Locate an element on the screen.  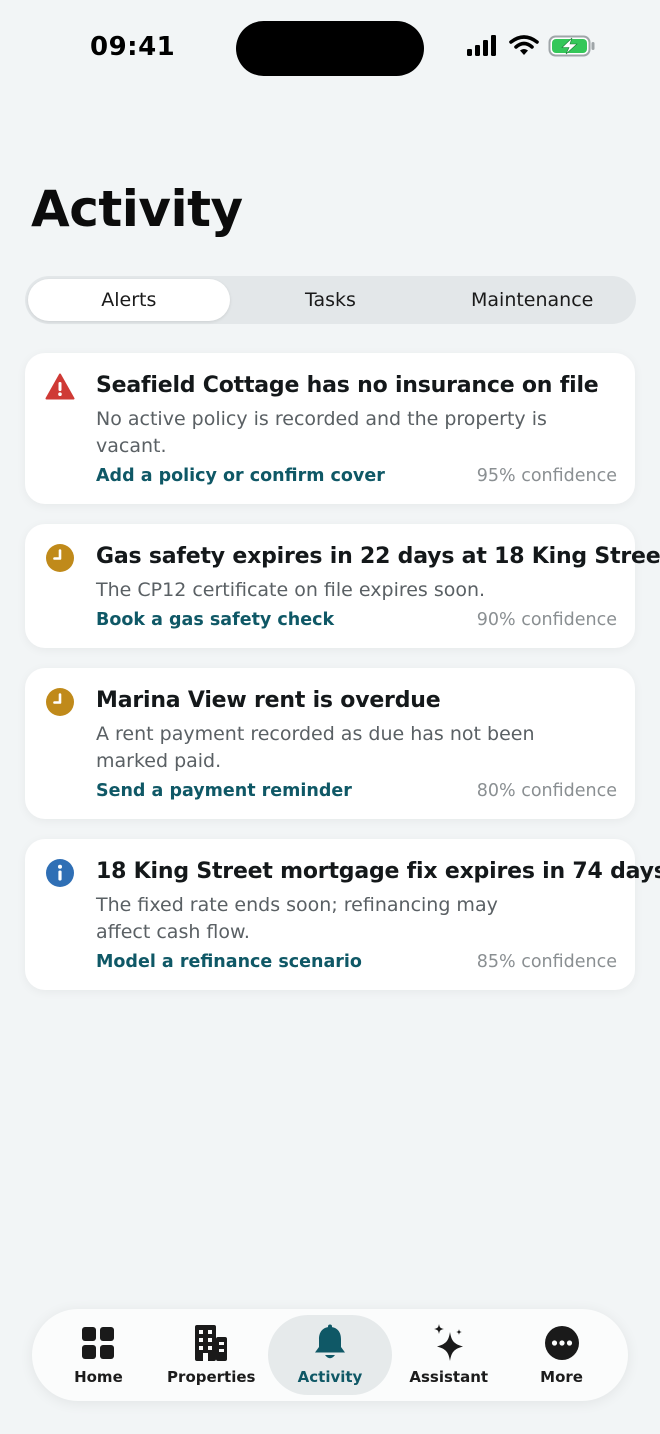
tab-label: Activity is located at coordinates (330, 1377).